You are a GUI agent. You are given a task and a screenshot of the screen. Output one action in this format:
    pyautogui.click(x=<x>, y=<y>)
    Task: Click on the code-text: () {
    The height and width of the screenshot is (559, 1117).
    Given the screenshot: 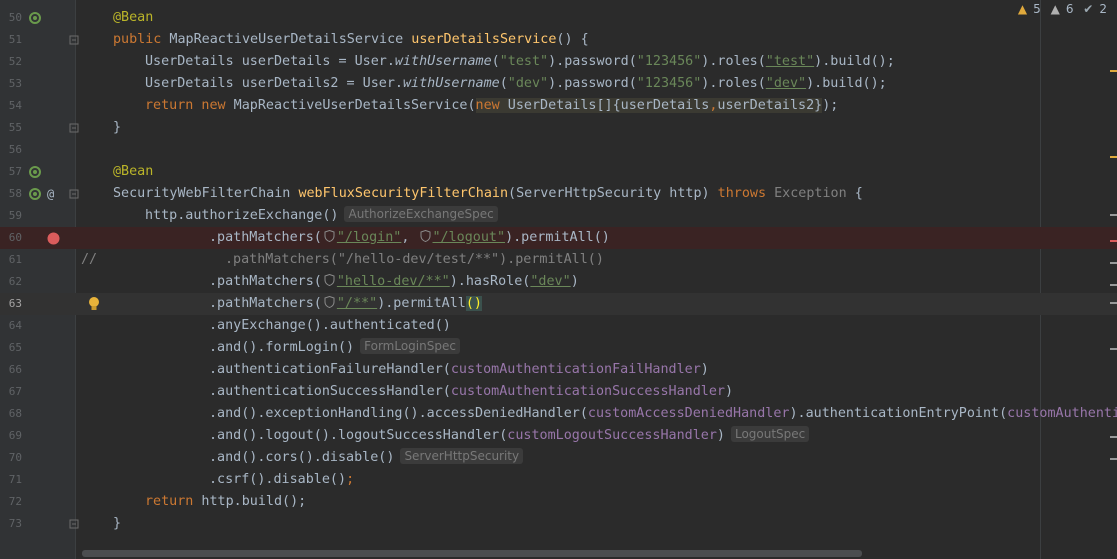 What is the action you would take?
    pyautogui.click(x=572, y=39)
    